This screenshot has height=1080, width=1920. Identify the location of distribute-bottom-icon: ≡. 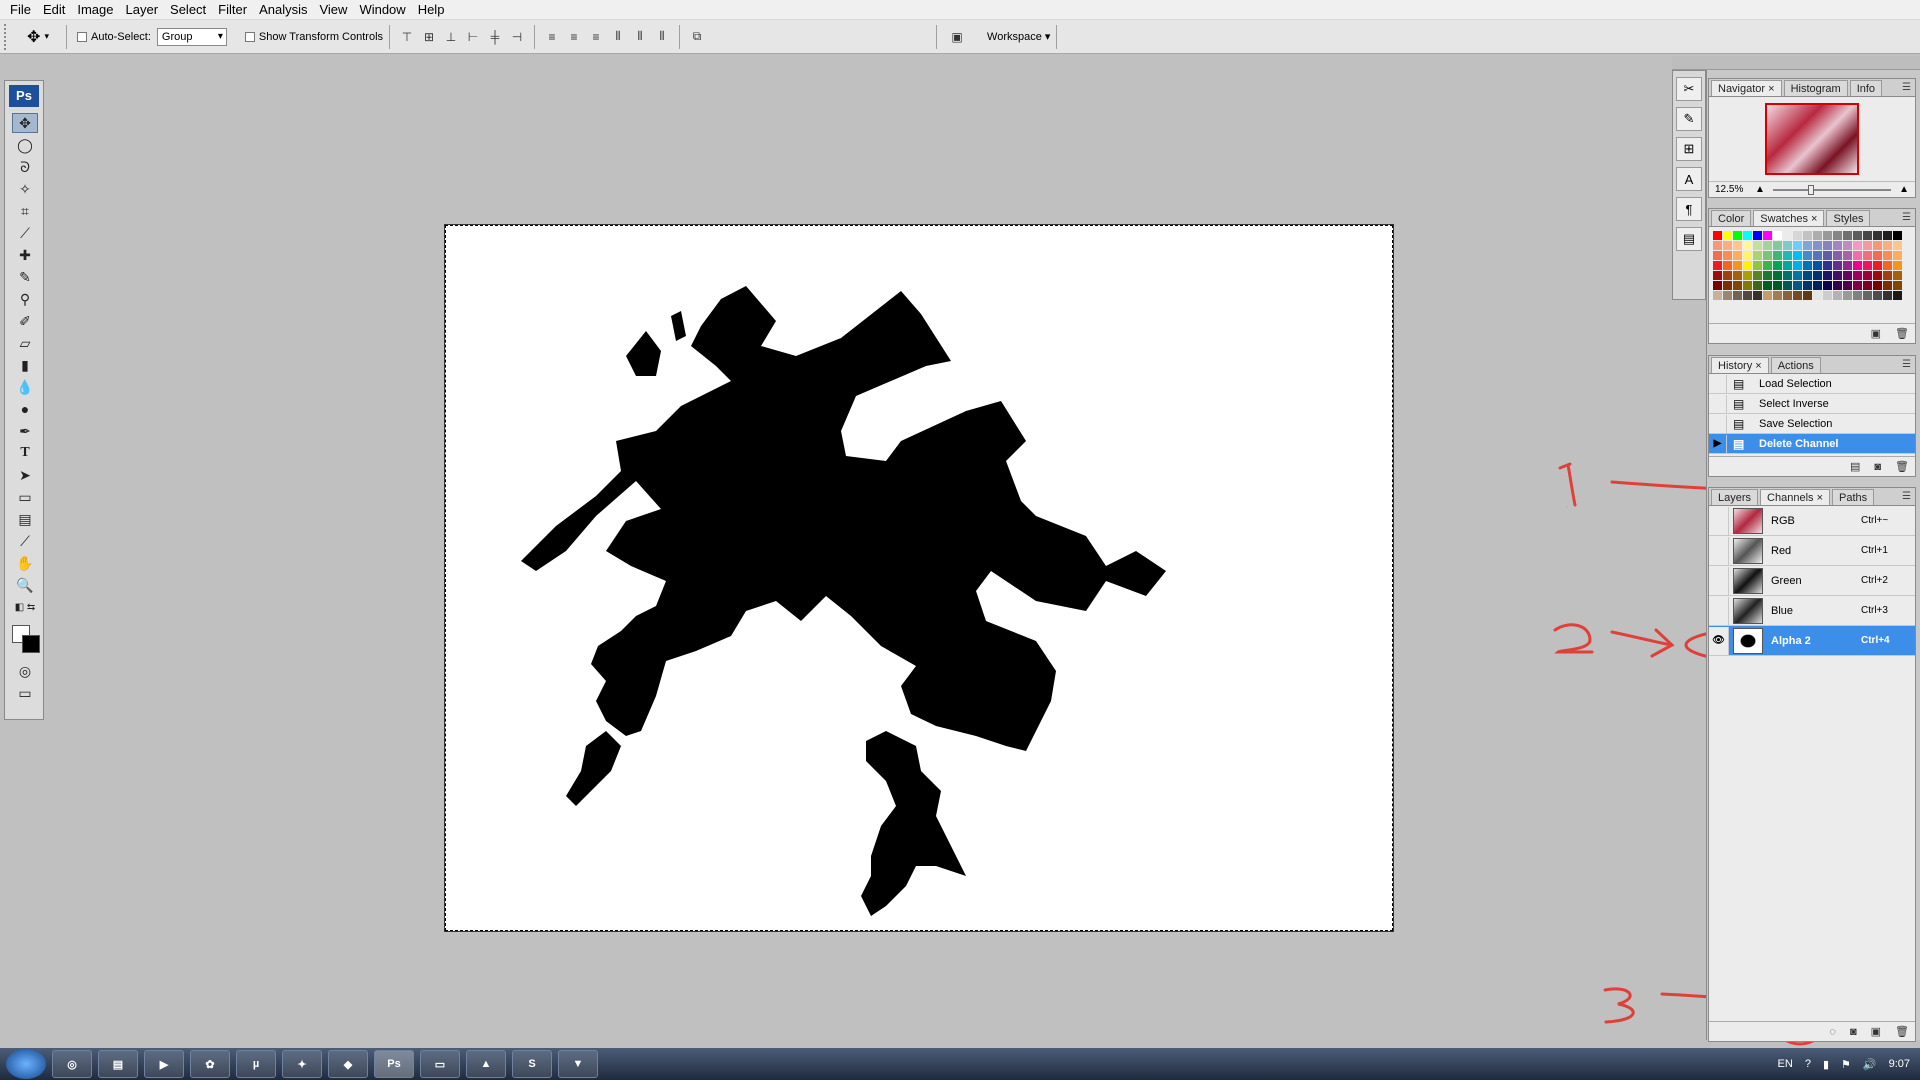
(596, 37).